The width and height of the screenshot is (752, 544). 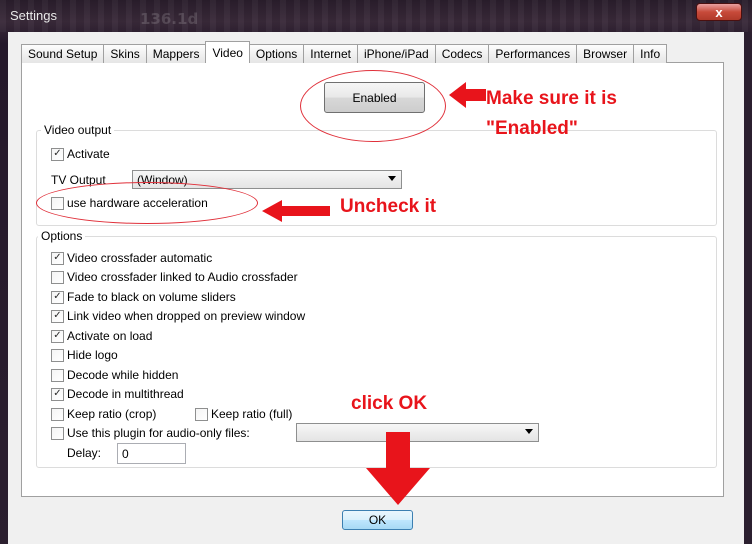 I want to click on annotation-click-ok: click OK, so click(x=389, y=403).